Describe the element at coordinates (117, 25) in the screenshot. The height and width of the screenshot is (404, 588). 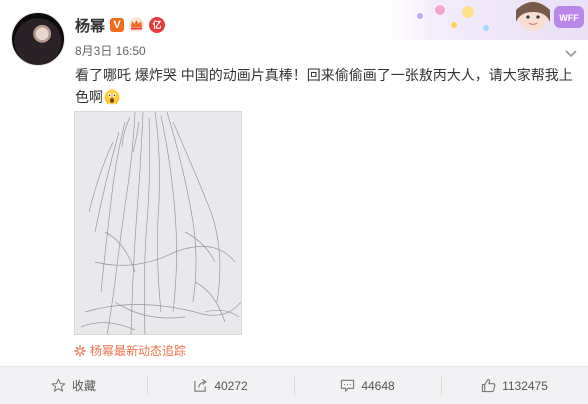
I see `verified-badge-icon: V` at that location.